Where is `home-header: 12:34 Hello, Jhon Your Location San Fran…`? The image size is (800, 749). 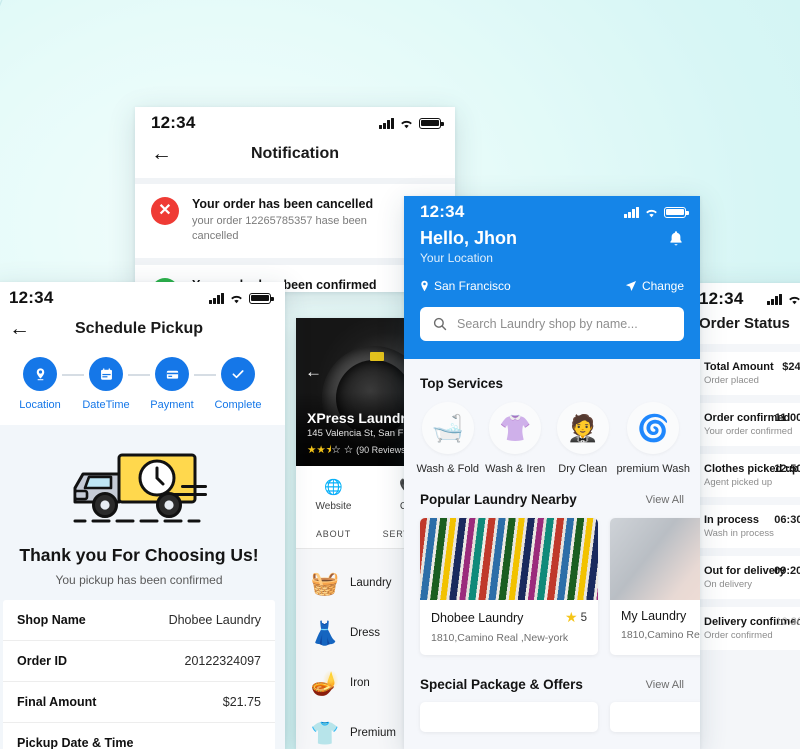 home-header: 12:34 Hello, Jhon Your Location San Fran… is located at coordinates (552, 277).